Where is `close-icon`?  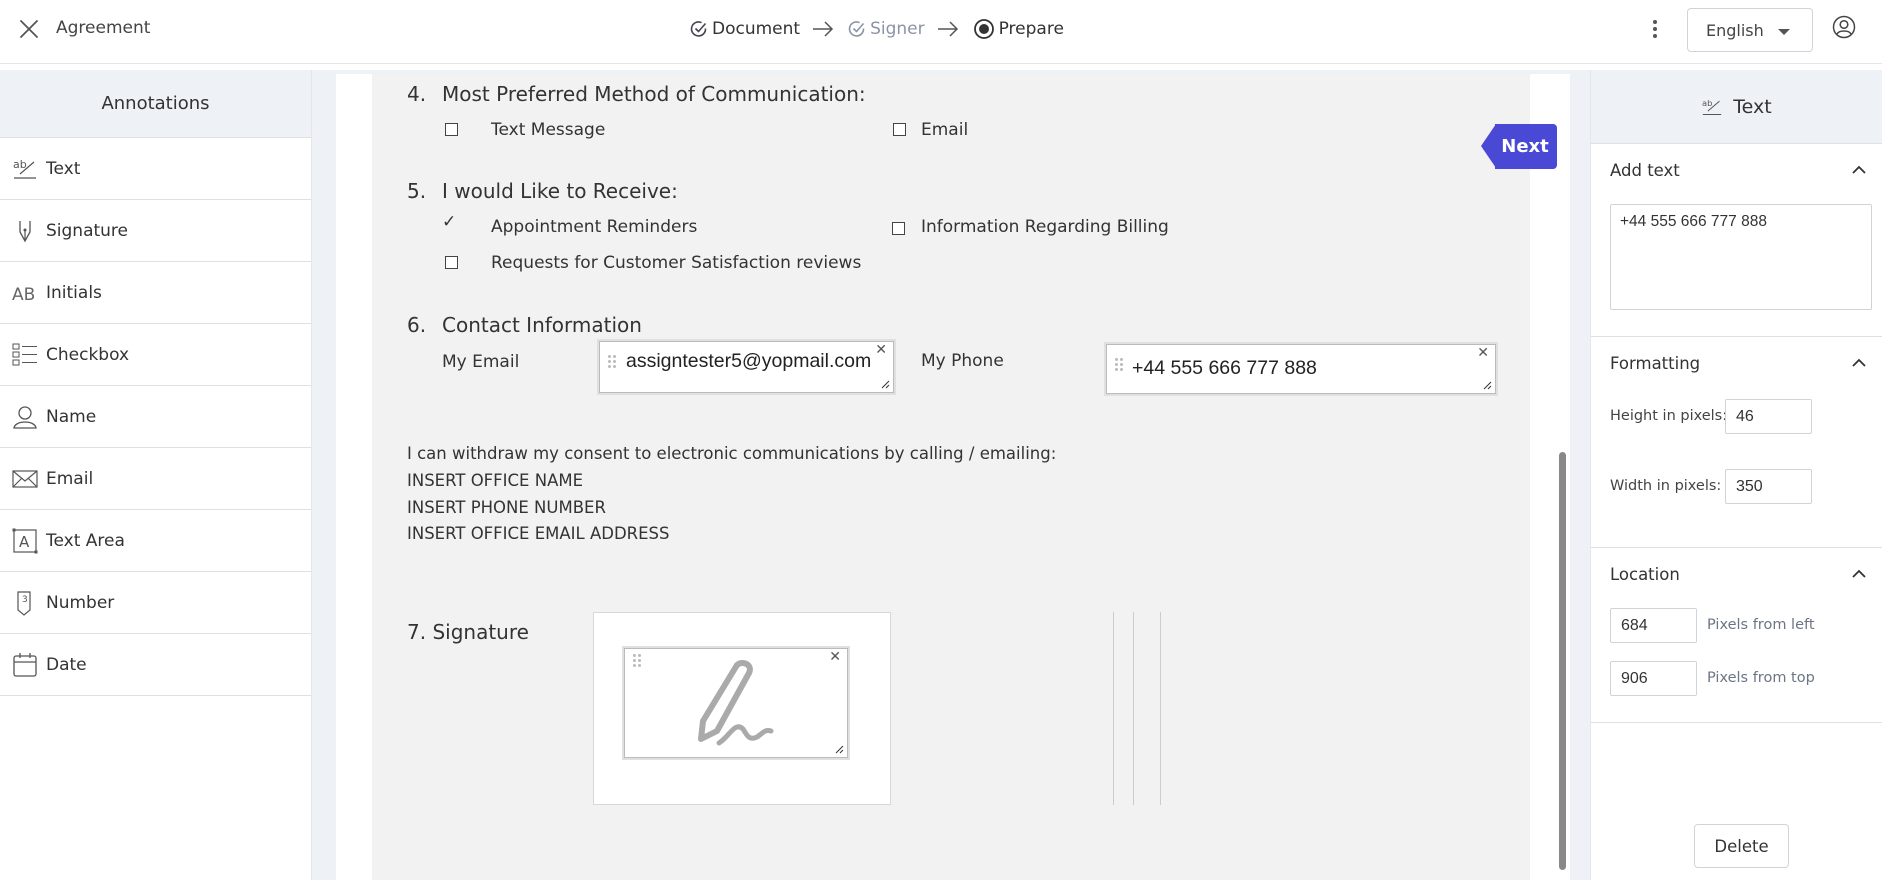 close-icon is located at coordinates (29, 29).